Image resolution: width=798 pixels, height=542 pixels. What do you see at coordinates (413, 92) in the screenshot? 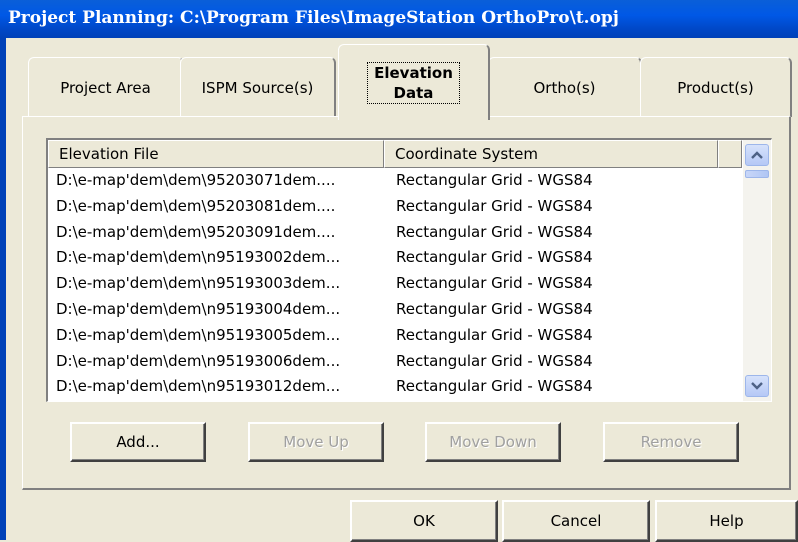
I see `tab-label-line2: Data` at bounding box center [413, 92].